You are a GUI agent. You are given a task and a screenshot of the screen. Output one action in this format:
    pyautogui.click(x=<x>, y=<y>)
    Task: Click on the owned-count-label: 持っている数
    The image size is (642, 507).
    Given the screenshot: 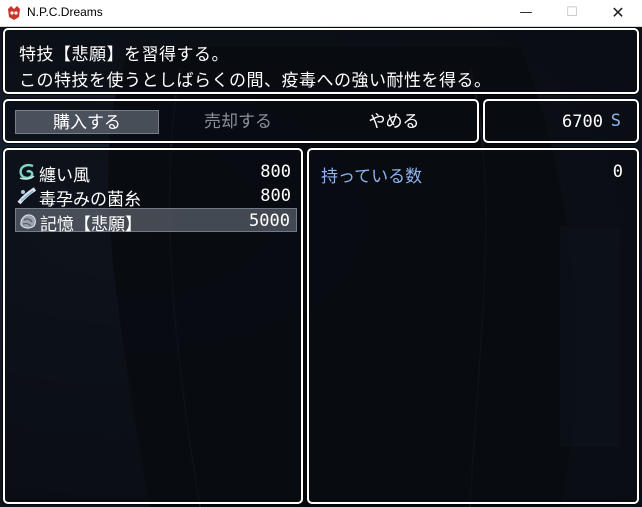 What is the action you would take?
    pyautogui.click(x=372, y=177)
    